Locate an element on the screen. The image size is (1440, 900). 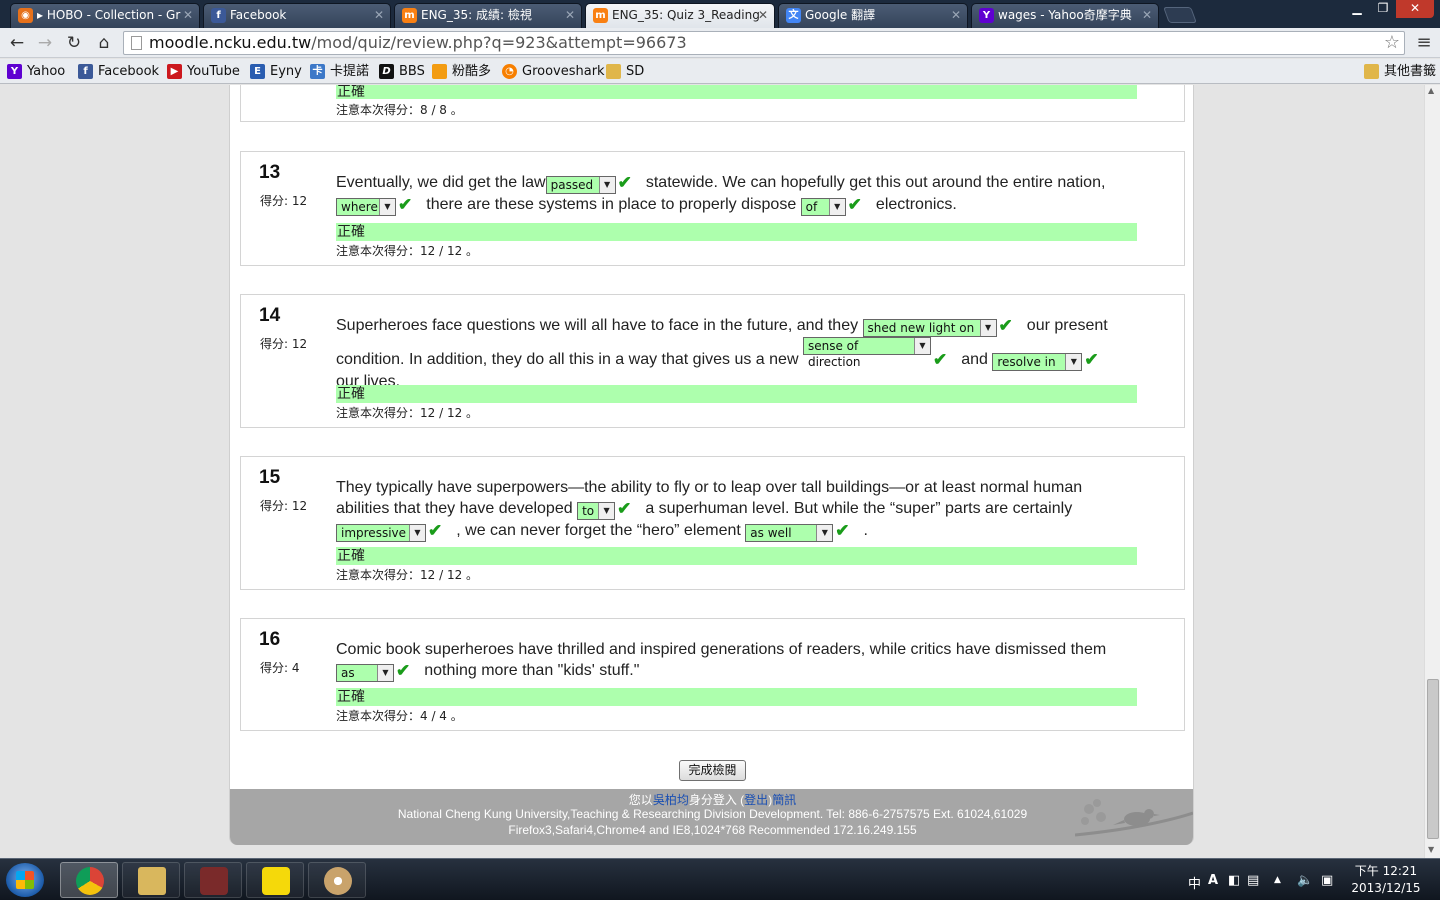
keyboard-icon: ▤ is located at coordinates (1253, 880).